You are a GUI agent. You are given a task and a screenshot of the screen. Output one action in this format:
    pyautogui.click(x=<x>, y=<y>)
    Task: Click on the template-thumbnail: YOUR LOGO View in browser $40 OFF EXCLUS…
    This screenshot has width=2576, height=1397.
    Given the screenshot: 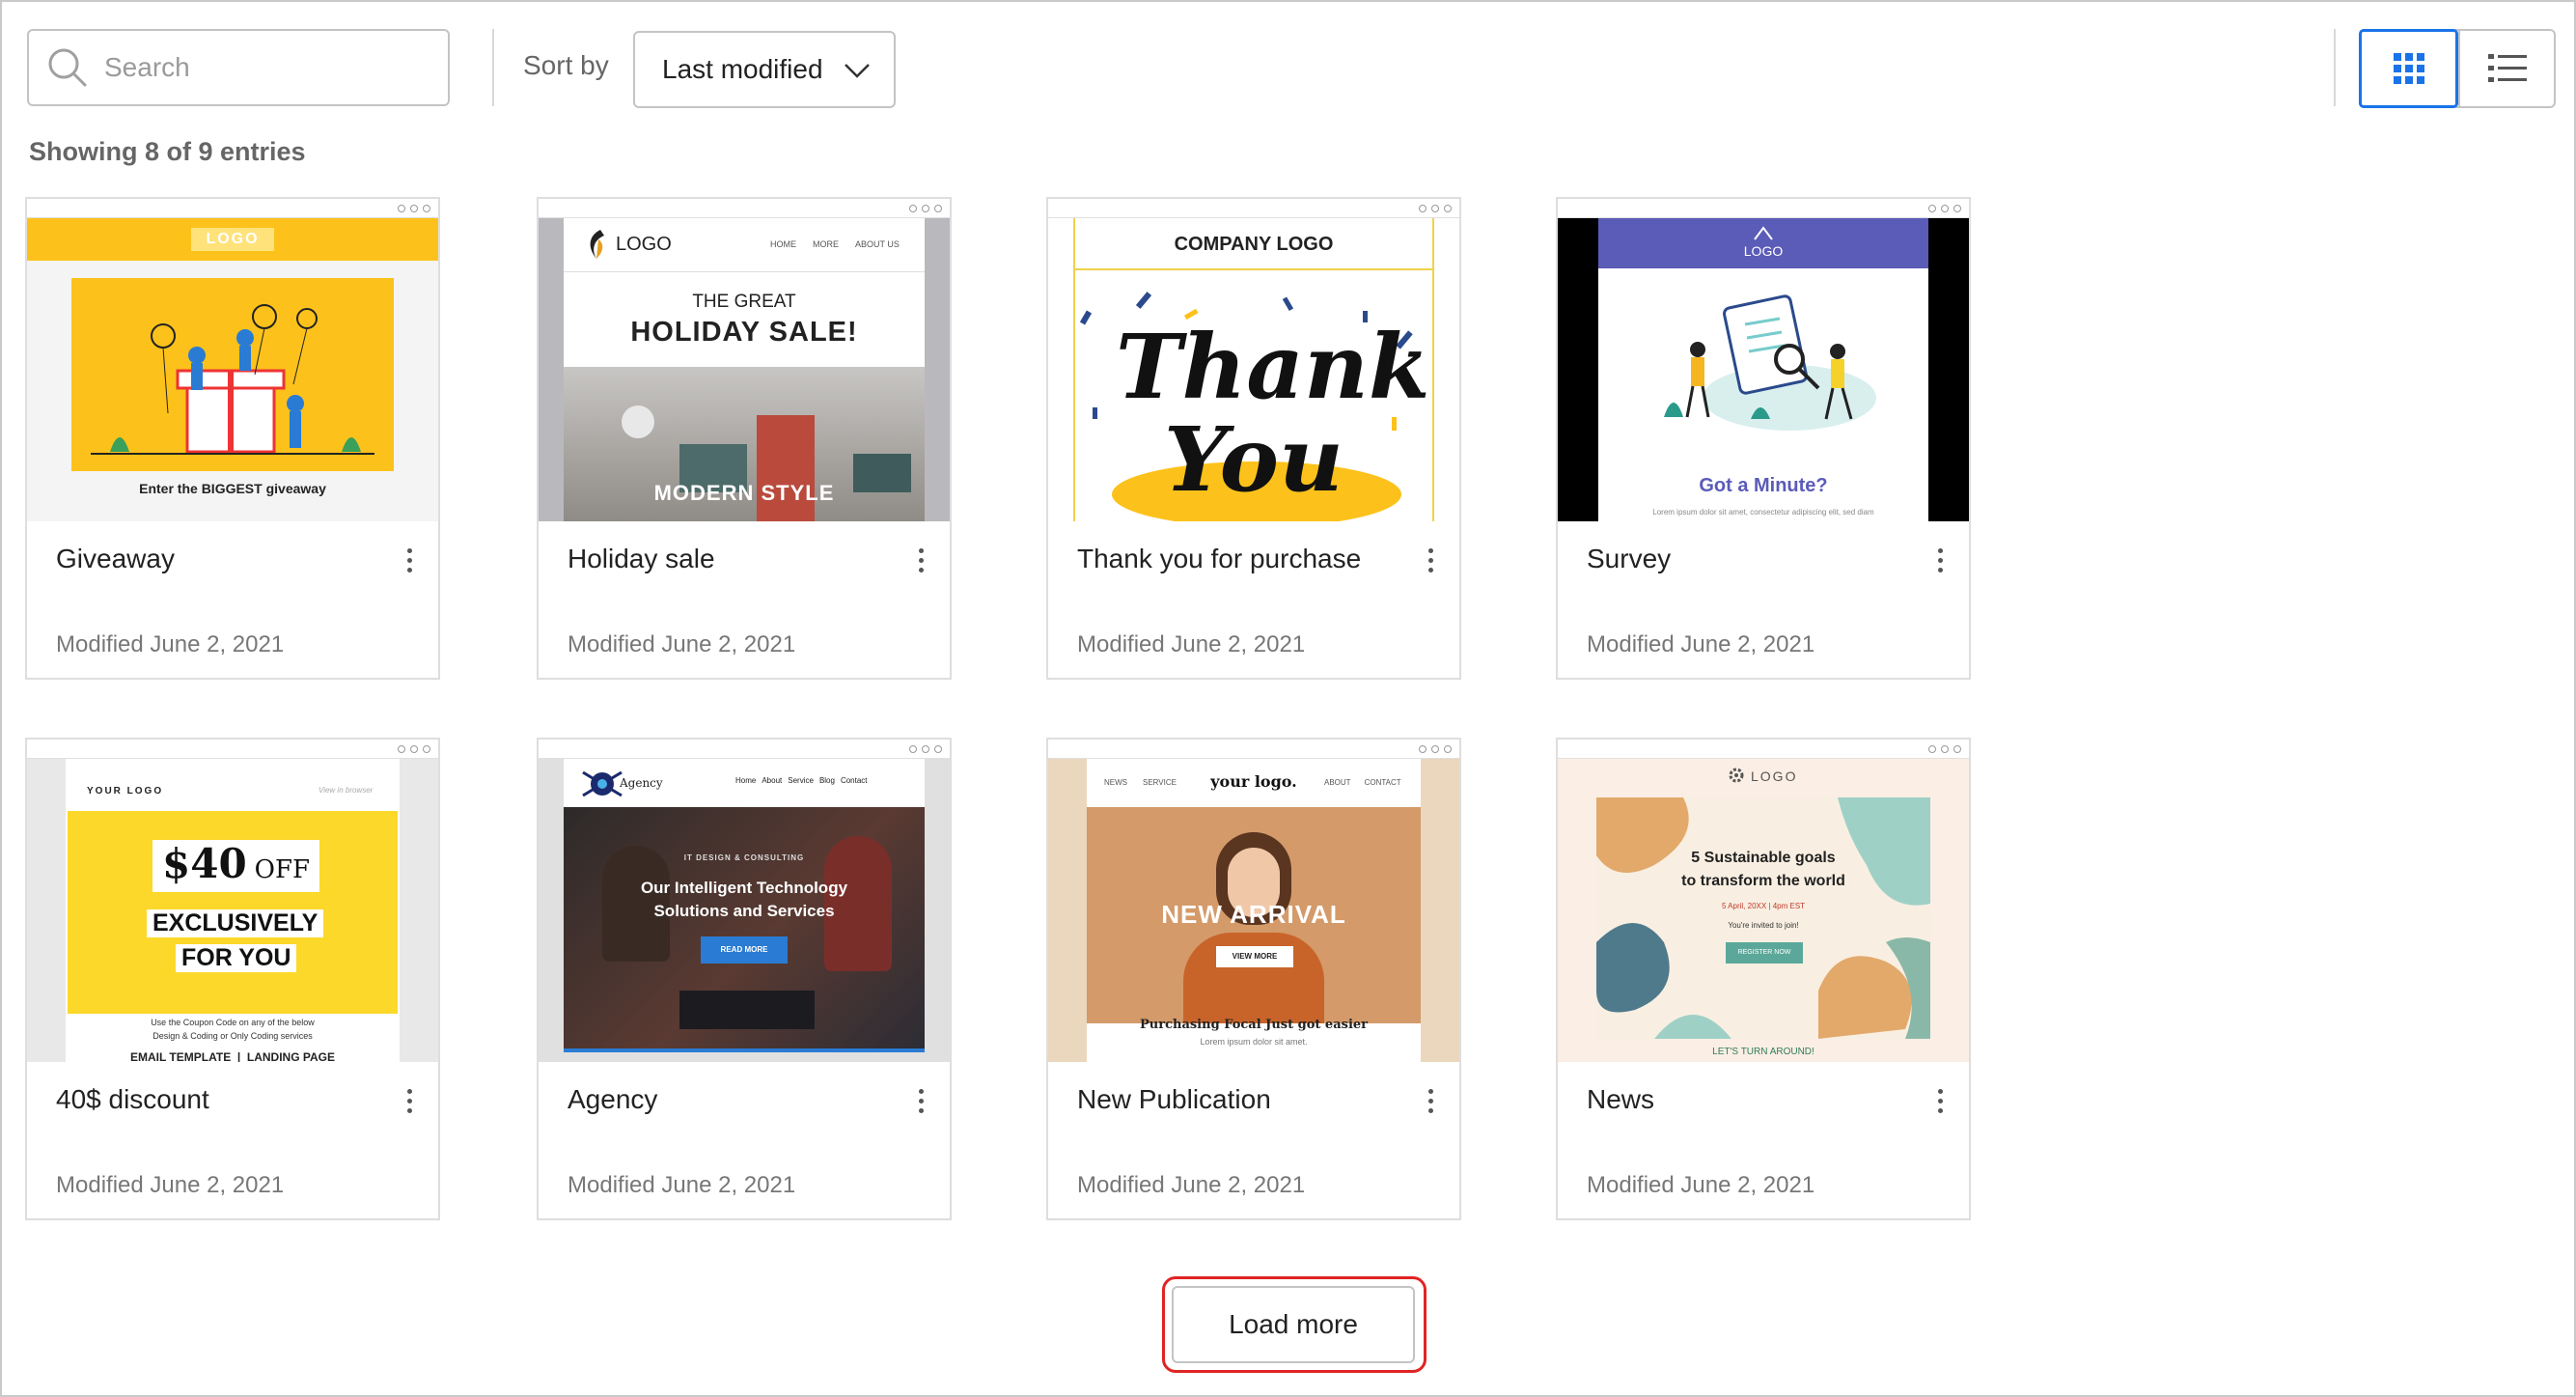 What is the action you would take?
    pyautogui.click(x=232, y=901)
    